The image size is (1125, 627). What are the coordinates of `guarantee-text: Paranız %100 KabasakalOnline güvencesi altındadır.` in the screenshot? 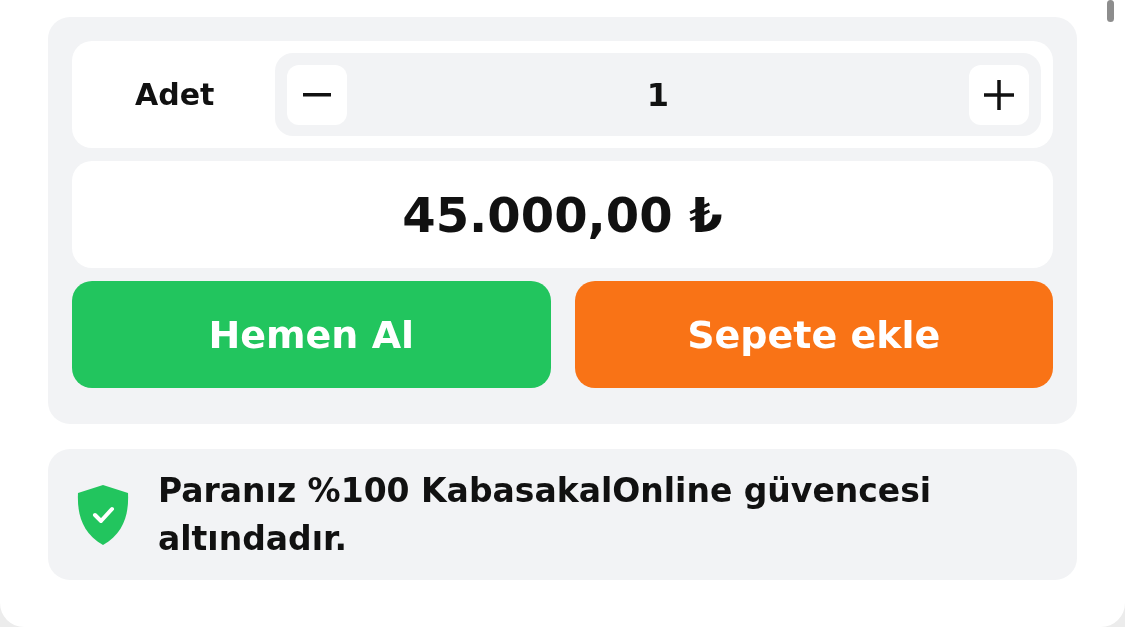 It's located at (545, 514).